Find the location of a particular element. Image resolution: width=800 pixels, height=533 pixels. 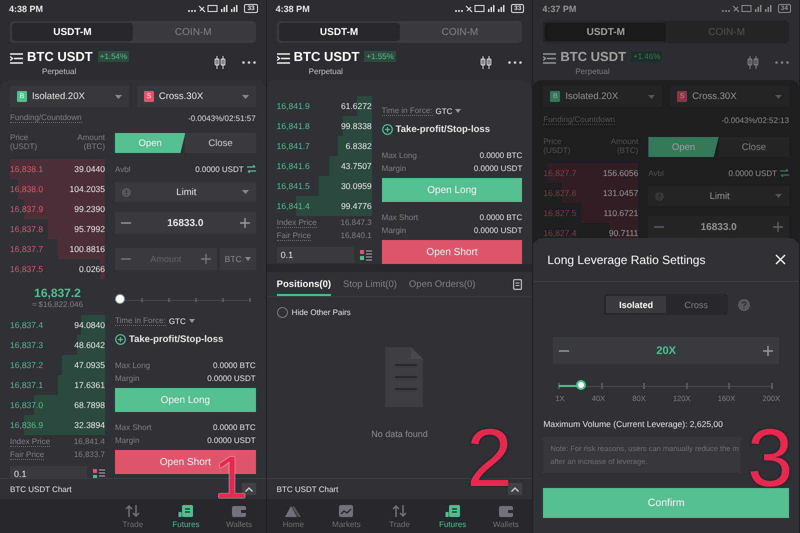

max-volume-text: Maximum Volume (Current Leverage): 2,625,00 is located at coordinates (633, 424).